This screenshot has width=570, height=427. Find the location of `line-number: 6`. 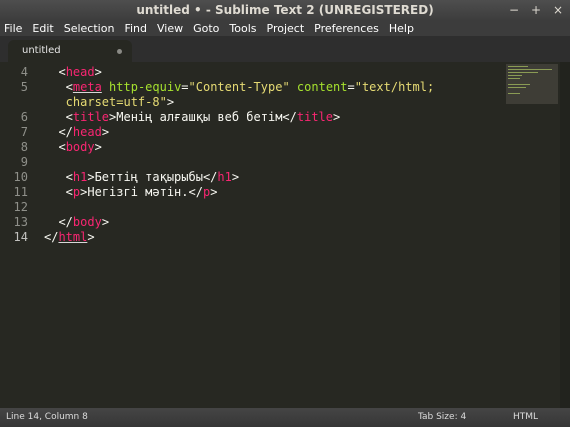

line-number: 6 is located at coordinates (24, 117).